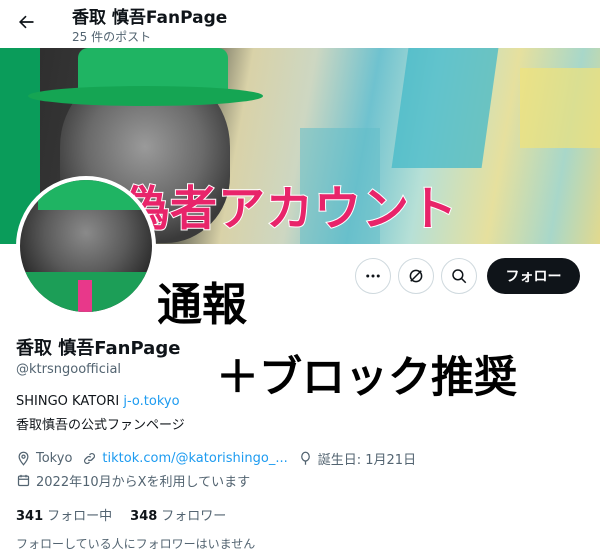 This screenshot has height=556, width=600. I want to click on banner-hat-brim, so click(145, 96).